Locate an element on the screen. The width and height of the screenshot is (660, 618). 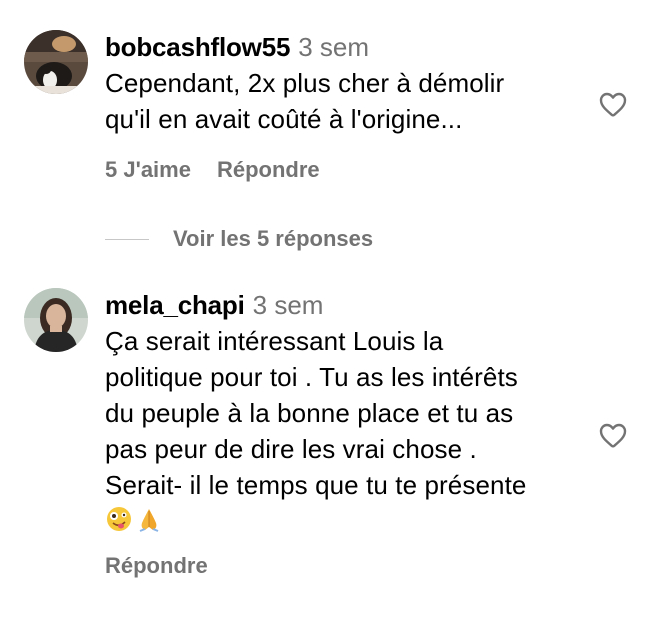
likes-count: 5 J'aime is located at coordinates (148, 170).